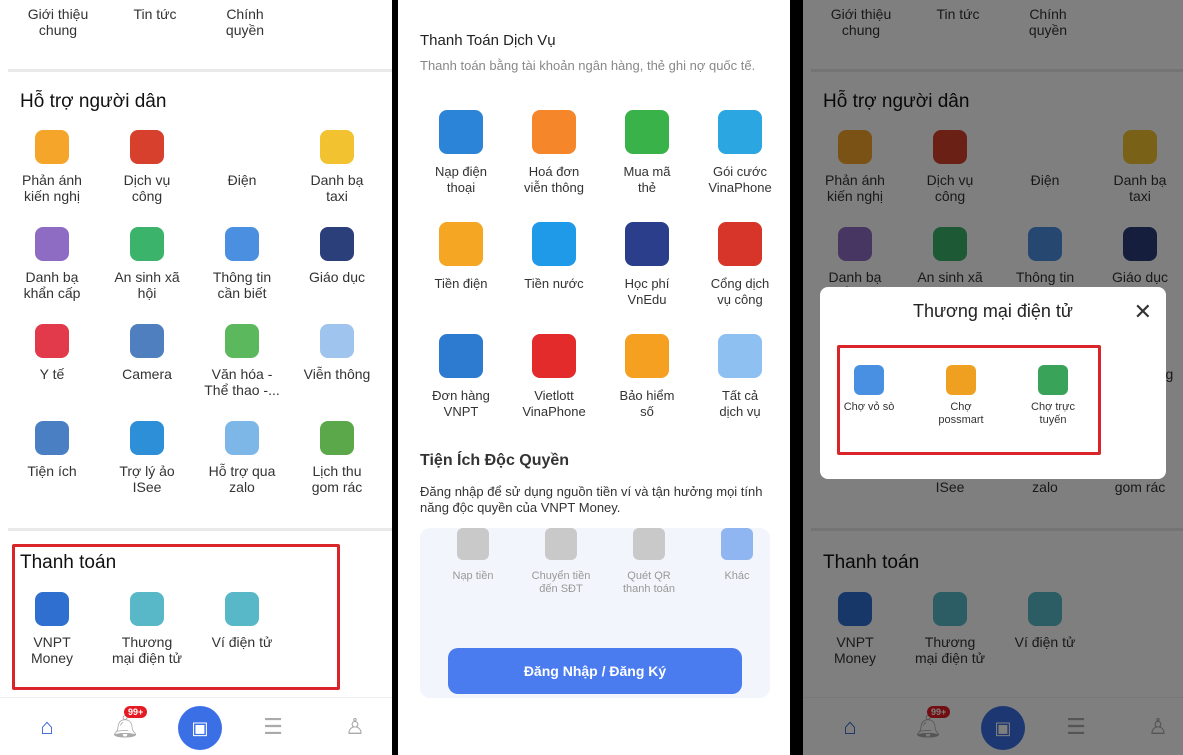 The image size is (1183, 755). What do you see at coordinates (647, 179) in the screenshot?
I see `grid-item-label: Mua mã thẻ` at bounding box center [647, 179].